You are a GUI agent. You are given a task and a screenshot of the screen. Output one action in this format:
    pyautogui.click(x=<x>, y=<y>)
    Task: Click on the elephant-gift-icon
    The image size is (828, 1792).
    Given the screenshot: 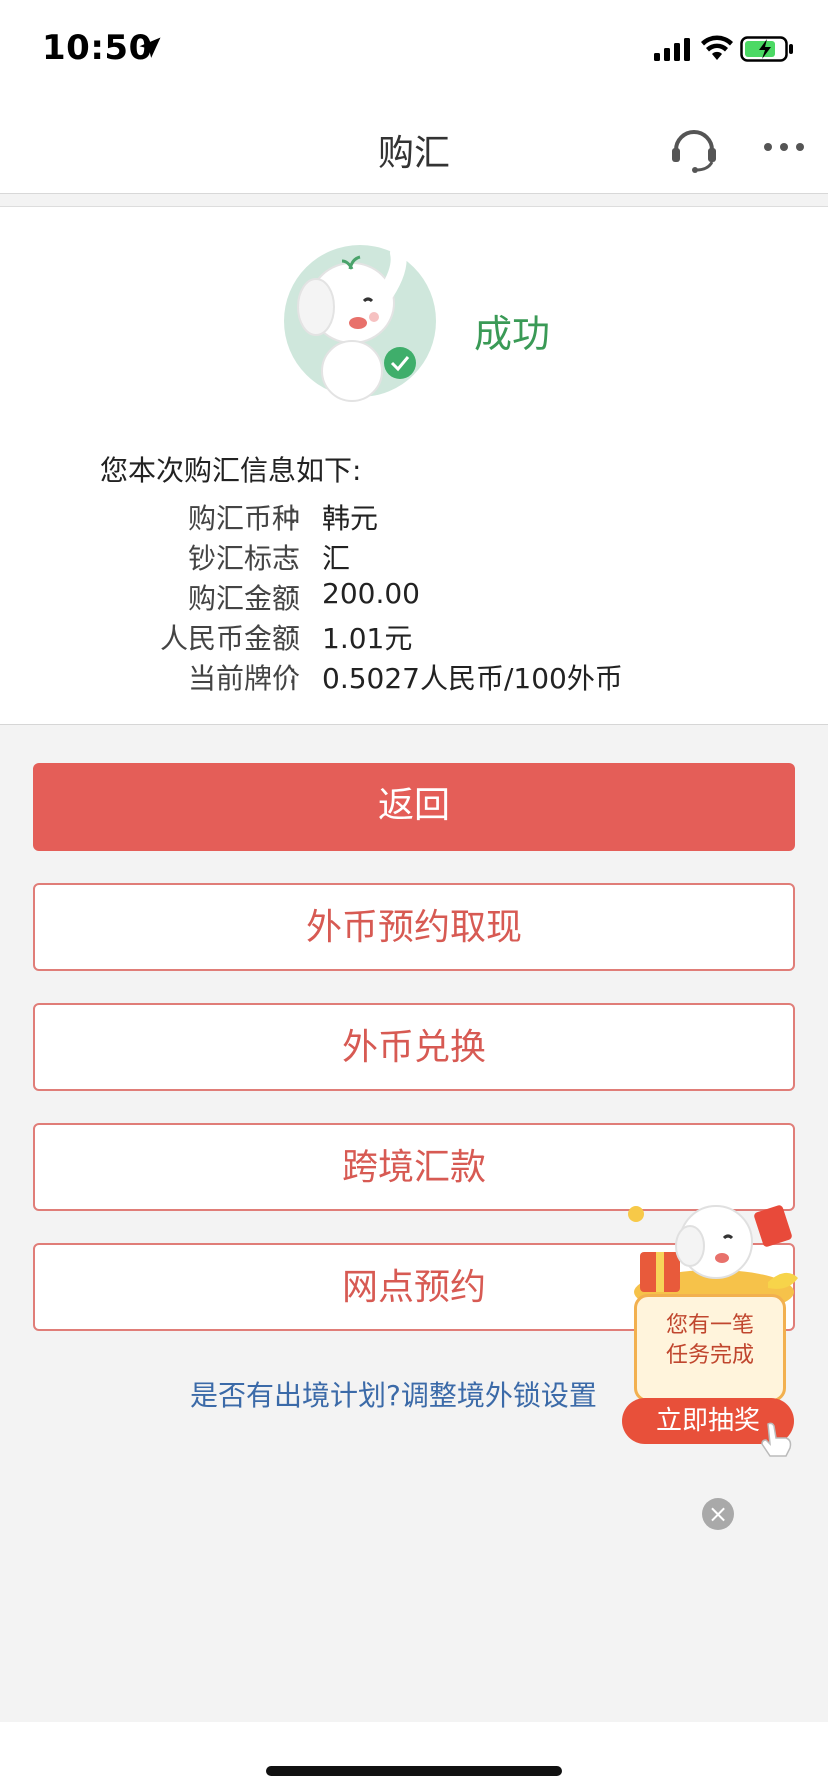 What is the action you would take?
    pyautogui.click(x=713, y=1255)
    